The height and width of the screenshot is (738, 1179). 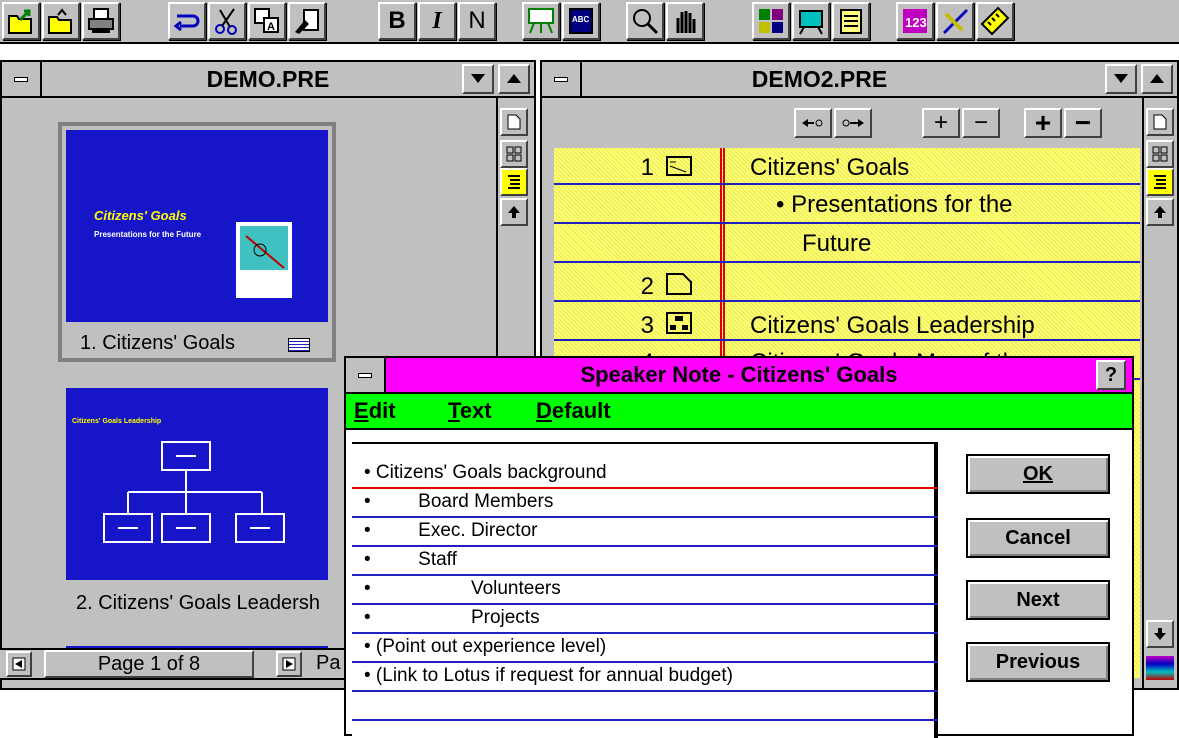 What do you see at coordinates (198, 603) in the screenshot?
I see `slide-2-caption: 2. Citizens' Goals Leadersh` at bounding box center [198, 603].